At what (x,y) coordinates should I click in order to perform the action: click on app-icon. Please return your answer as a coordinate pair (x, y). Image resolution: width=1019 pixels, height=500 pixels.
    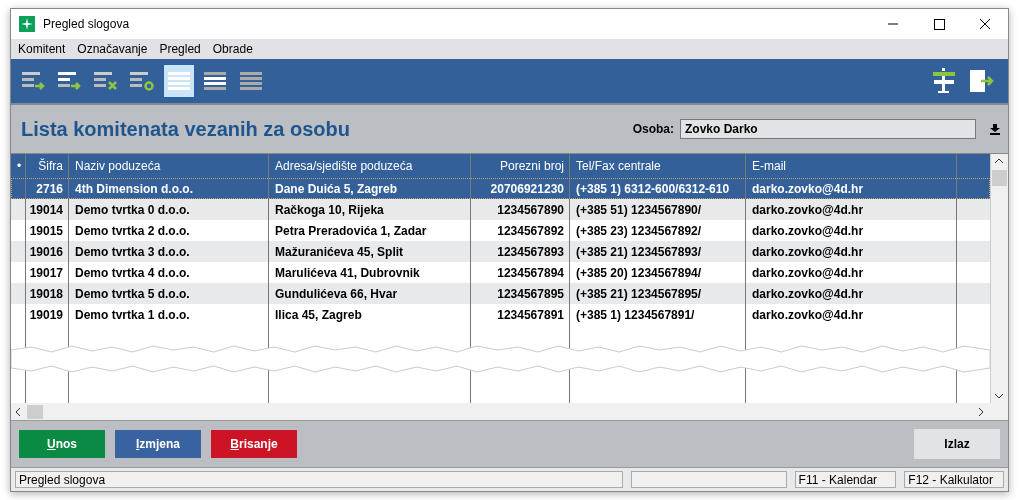
    Looking at the image, I should click on (27, 24).